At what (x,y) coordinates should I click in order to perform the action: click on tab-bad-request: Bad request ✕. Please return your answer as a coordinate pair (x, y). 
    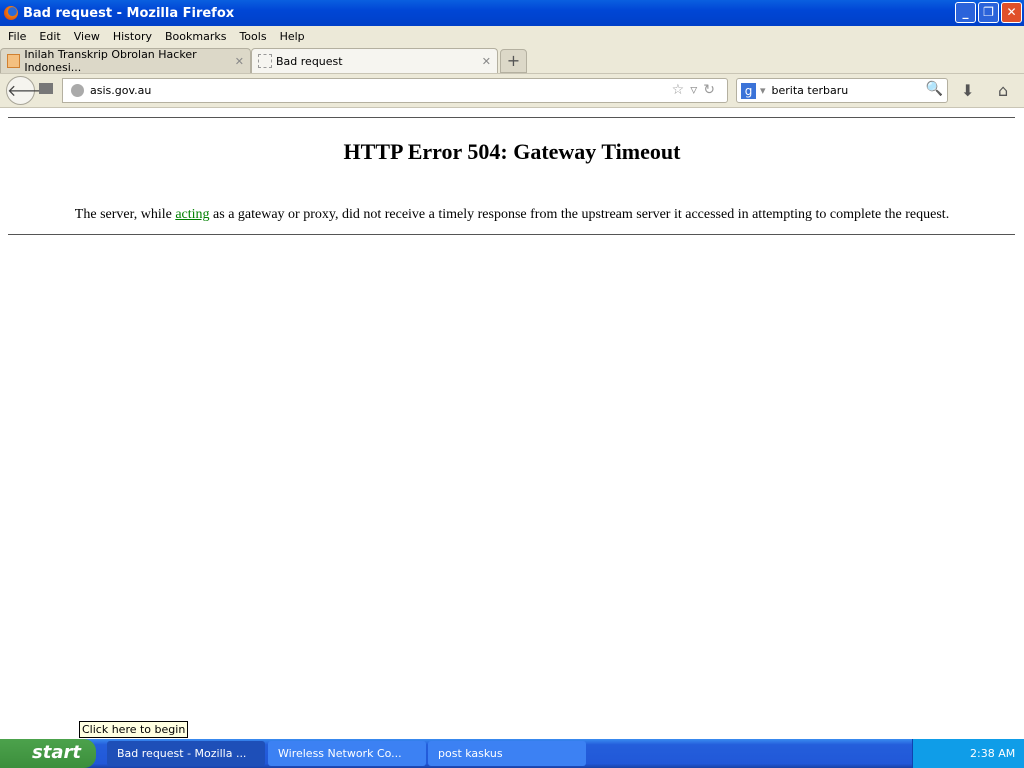
    Looking at the image, I should click on (374, 60).